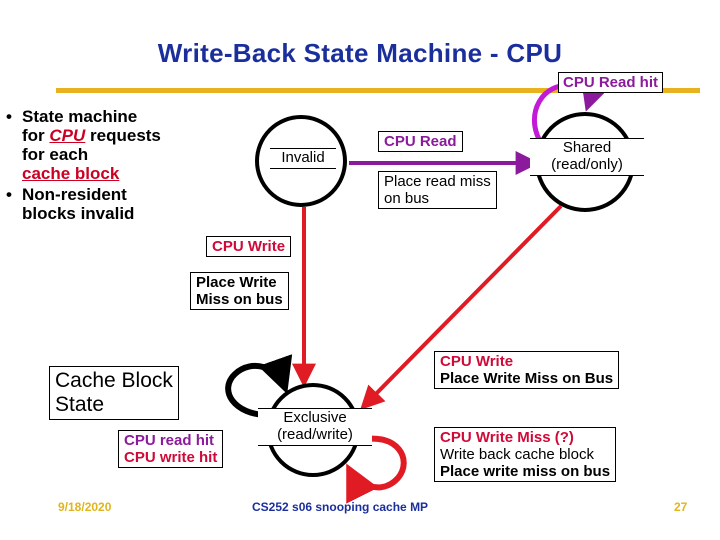 This screenshot has height=540, width=720. What do you see at coordinates (55, 155) in the screenshot?
I see `bullet-1-line3: for each` at bounding box center [55, 155].